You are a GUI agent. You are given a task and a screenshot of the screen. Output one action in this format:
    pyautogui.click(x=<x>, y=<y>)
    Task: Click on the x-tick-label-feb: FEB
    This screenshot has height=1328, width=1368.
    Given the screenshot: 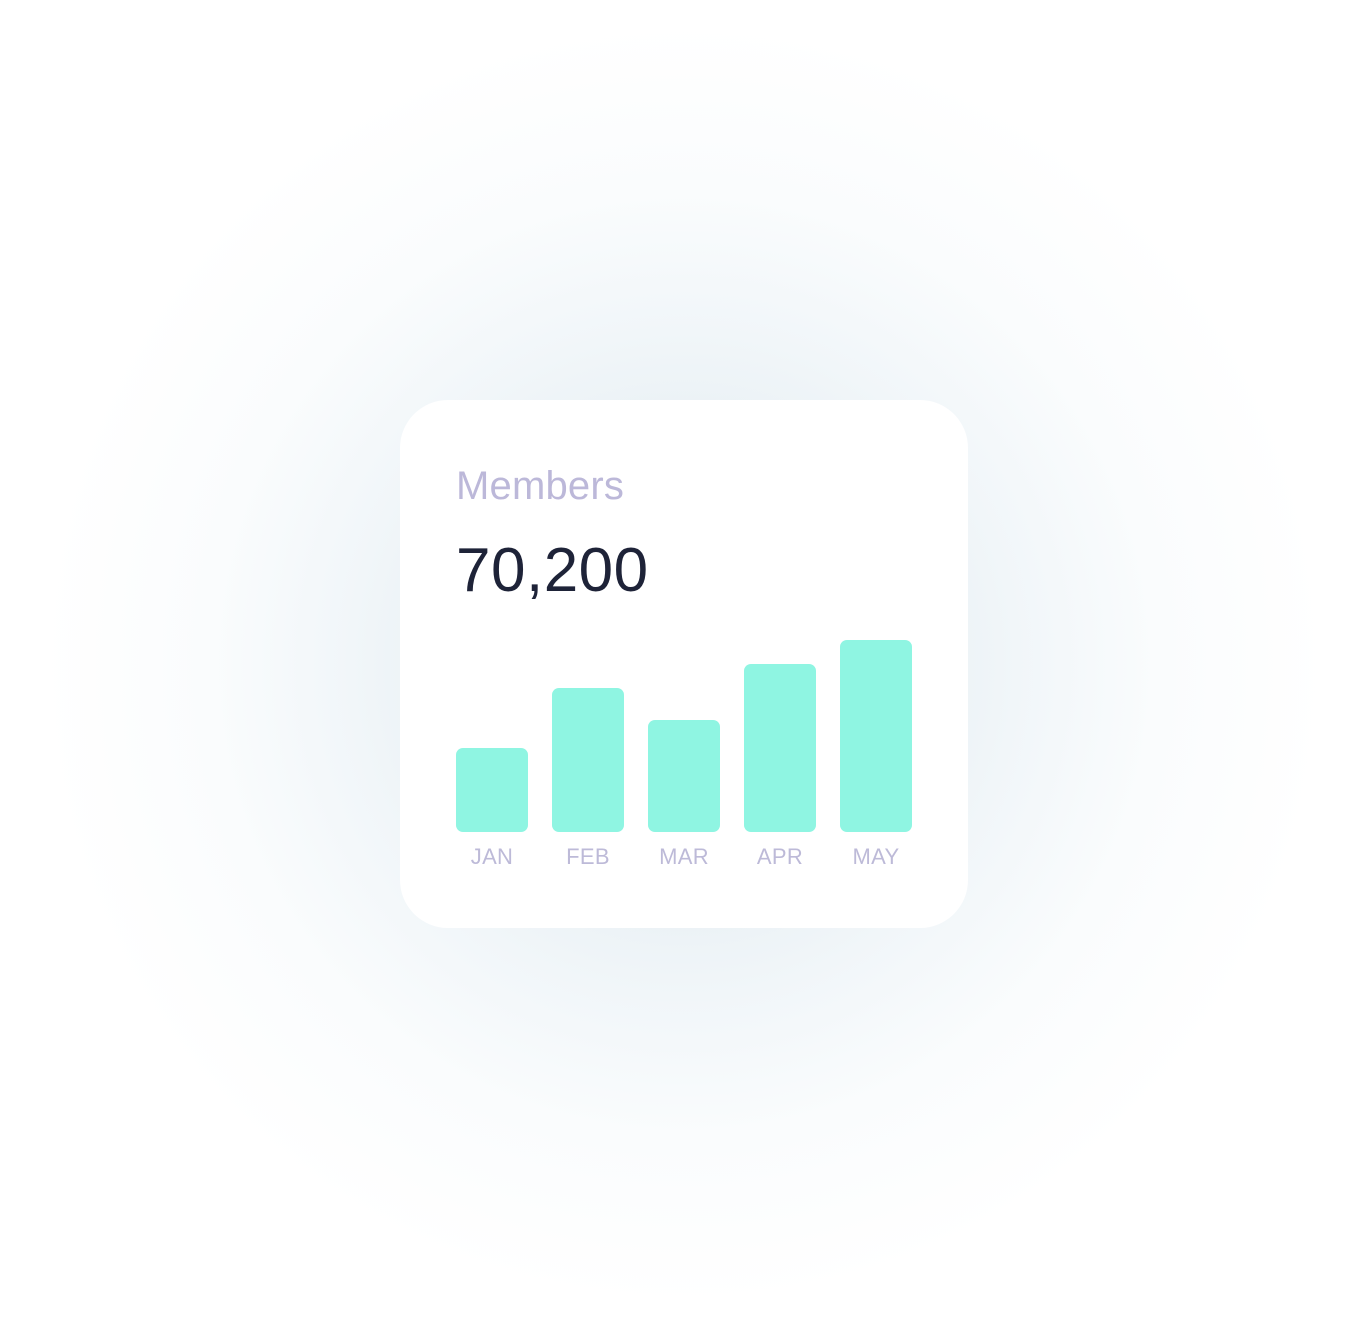 What is the action you would take?
    pyautogui.click(x=588, y=856)
    